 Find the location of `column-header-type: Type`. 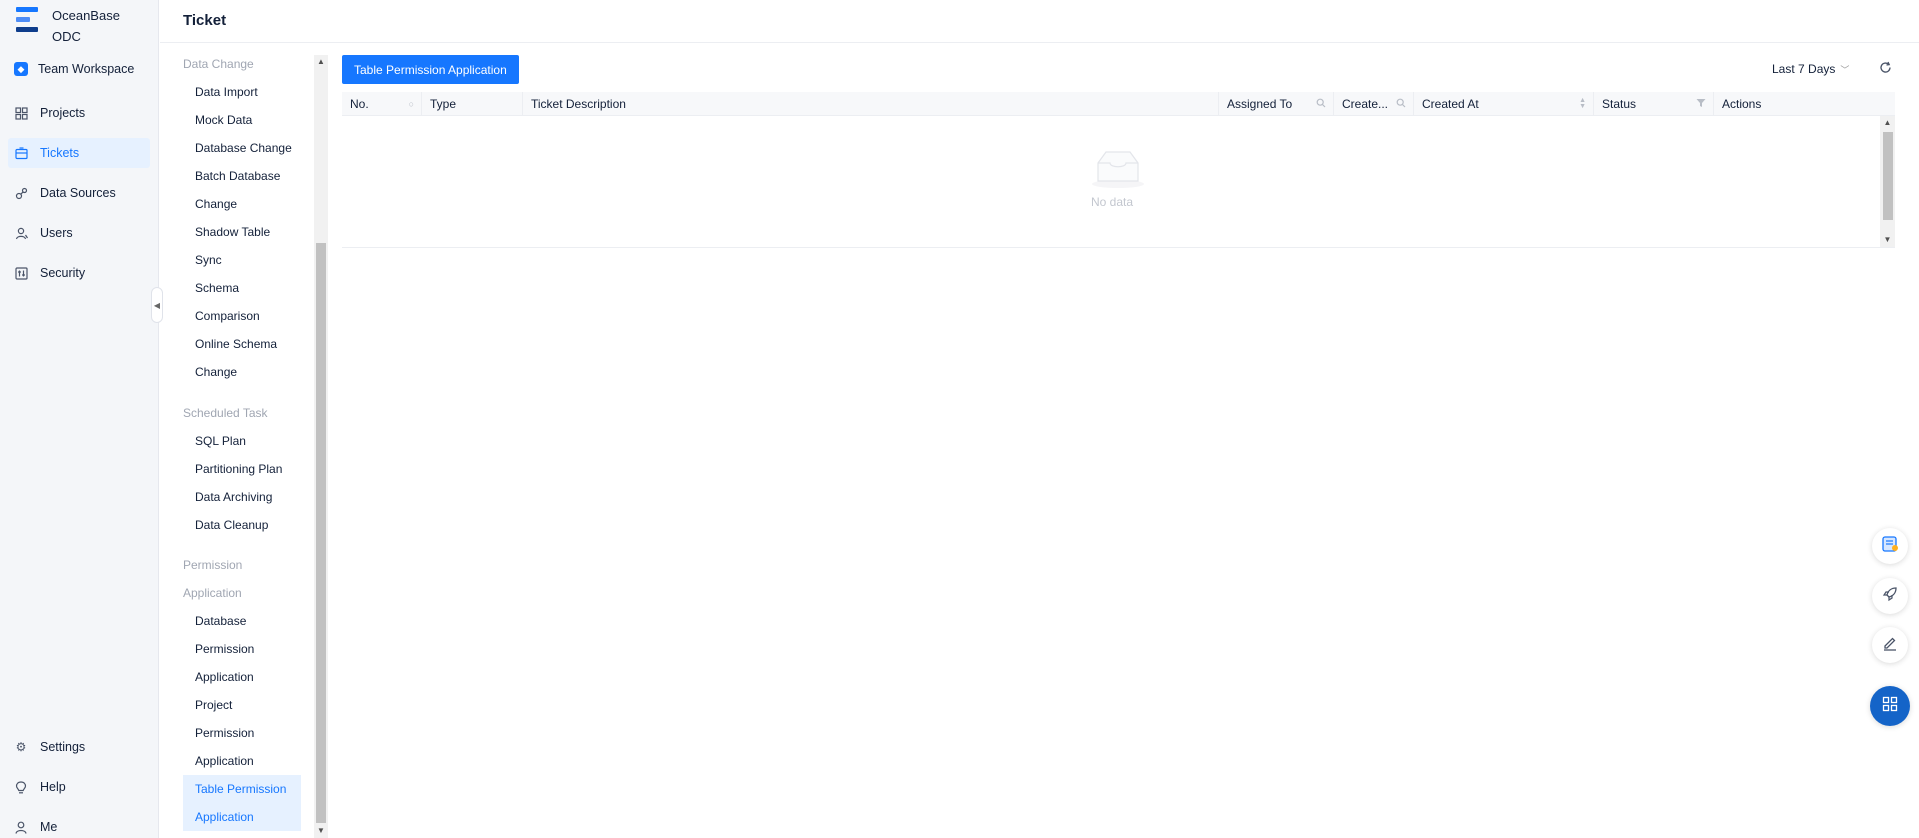

column-header-type: Type is located at coordinates (472, 104).